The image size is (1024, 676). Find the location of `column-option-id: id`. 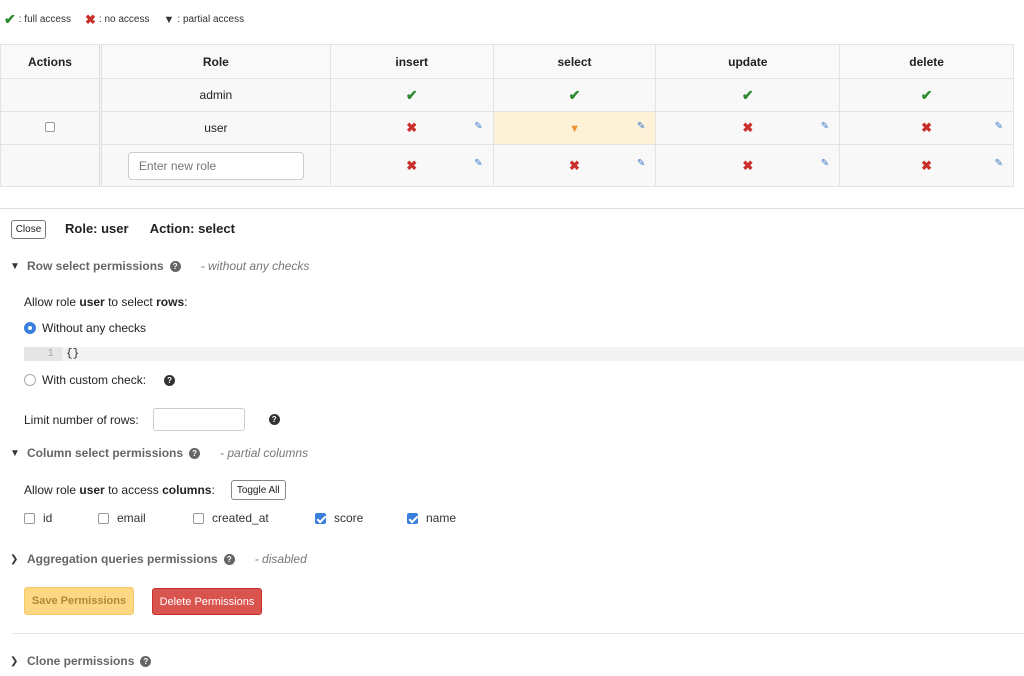

column-option-id: id is located at coordinates (61, 518).